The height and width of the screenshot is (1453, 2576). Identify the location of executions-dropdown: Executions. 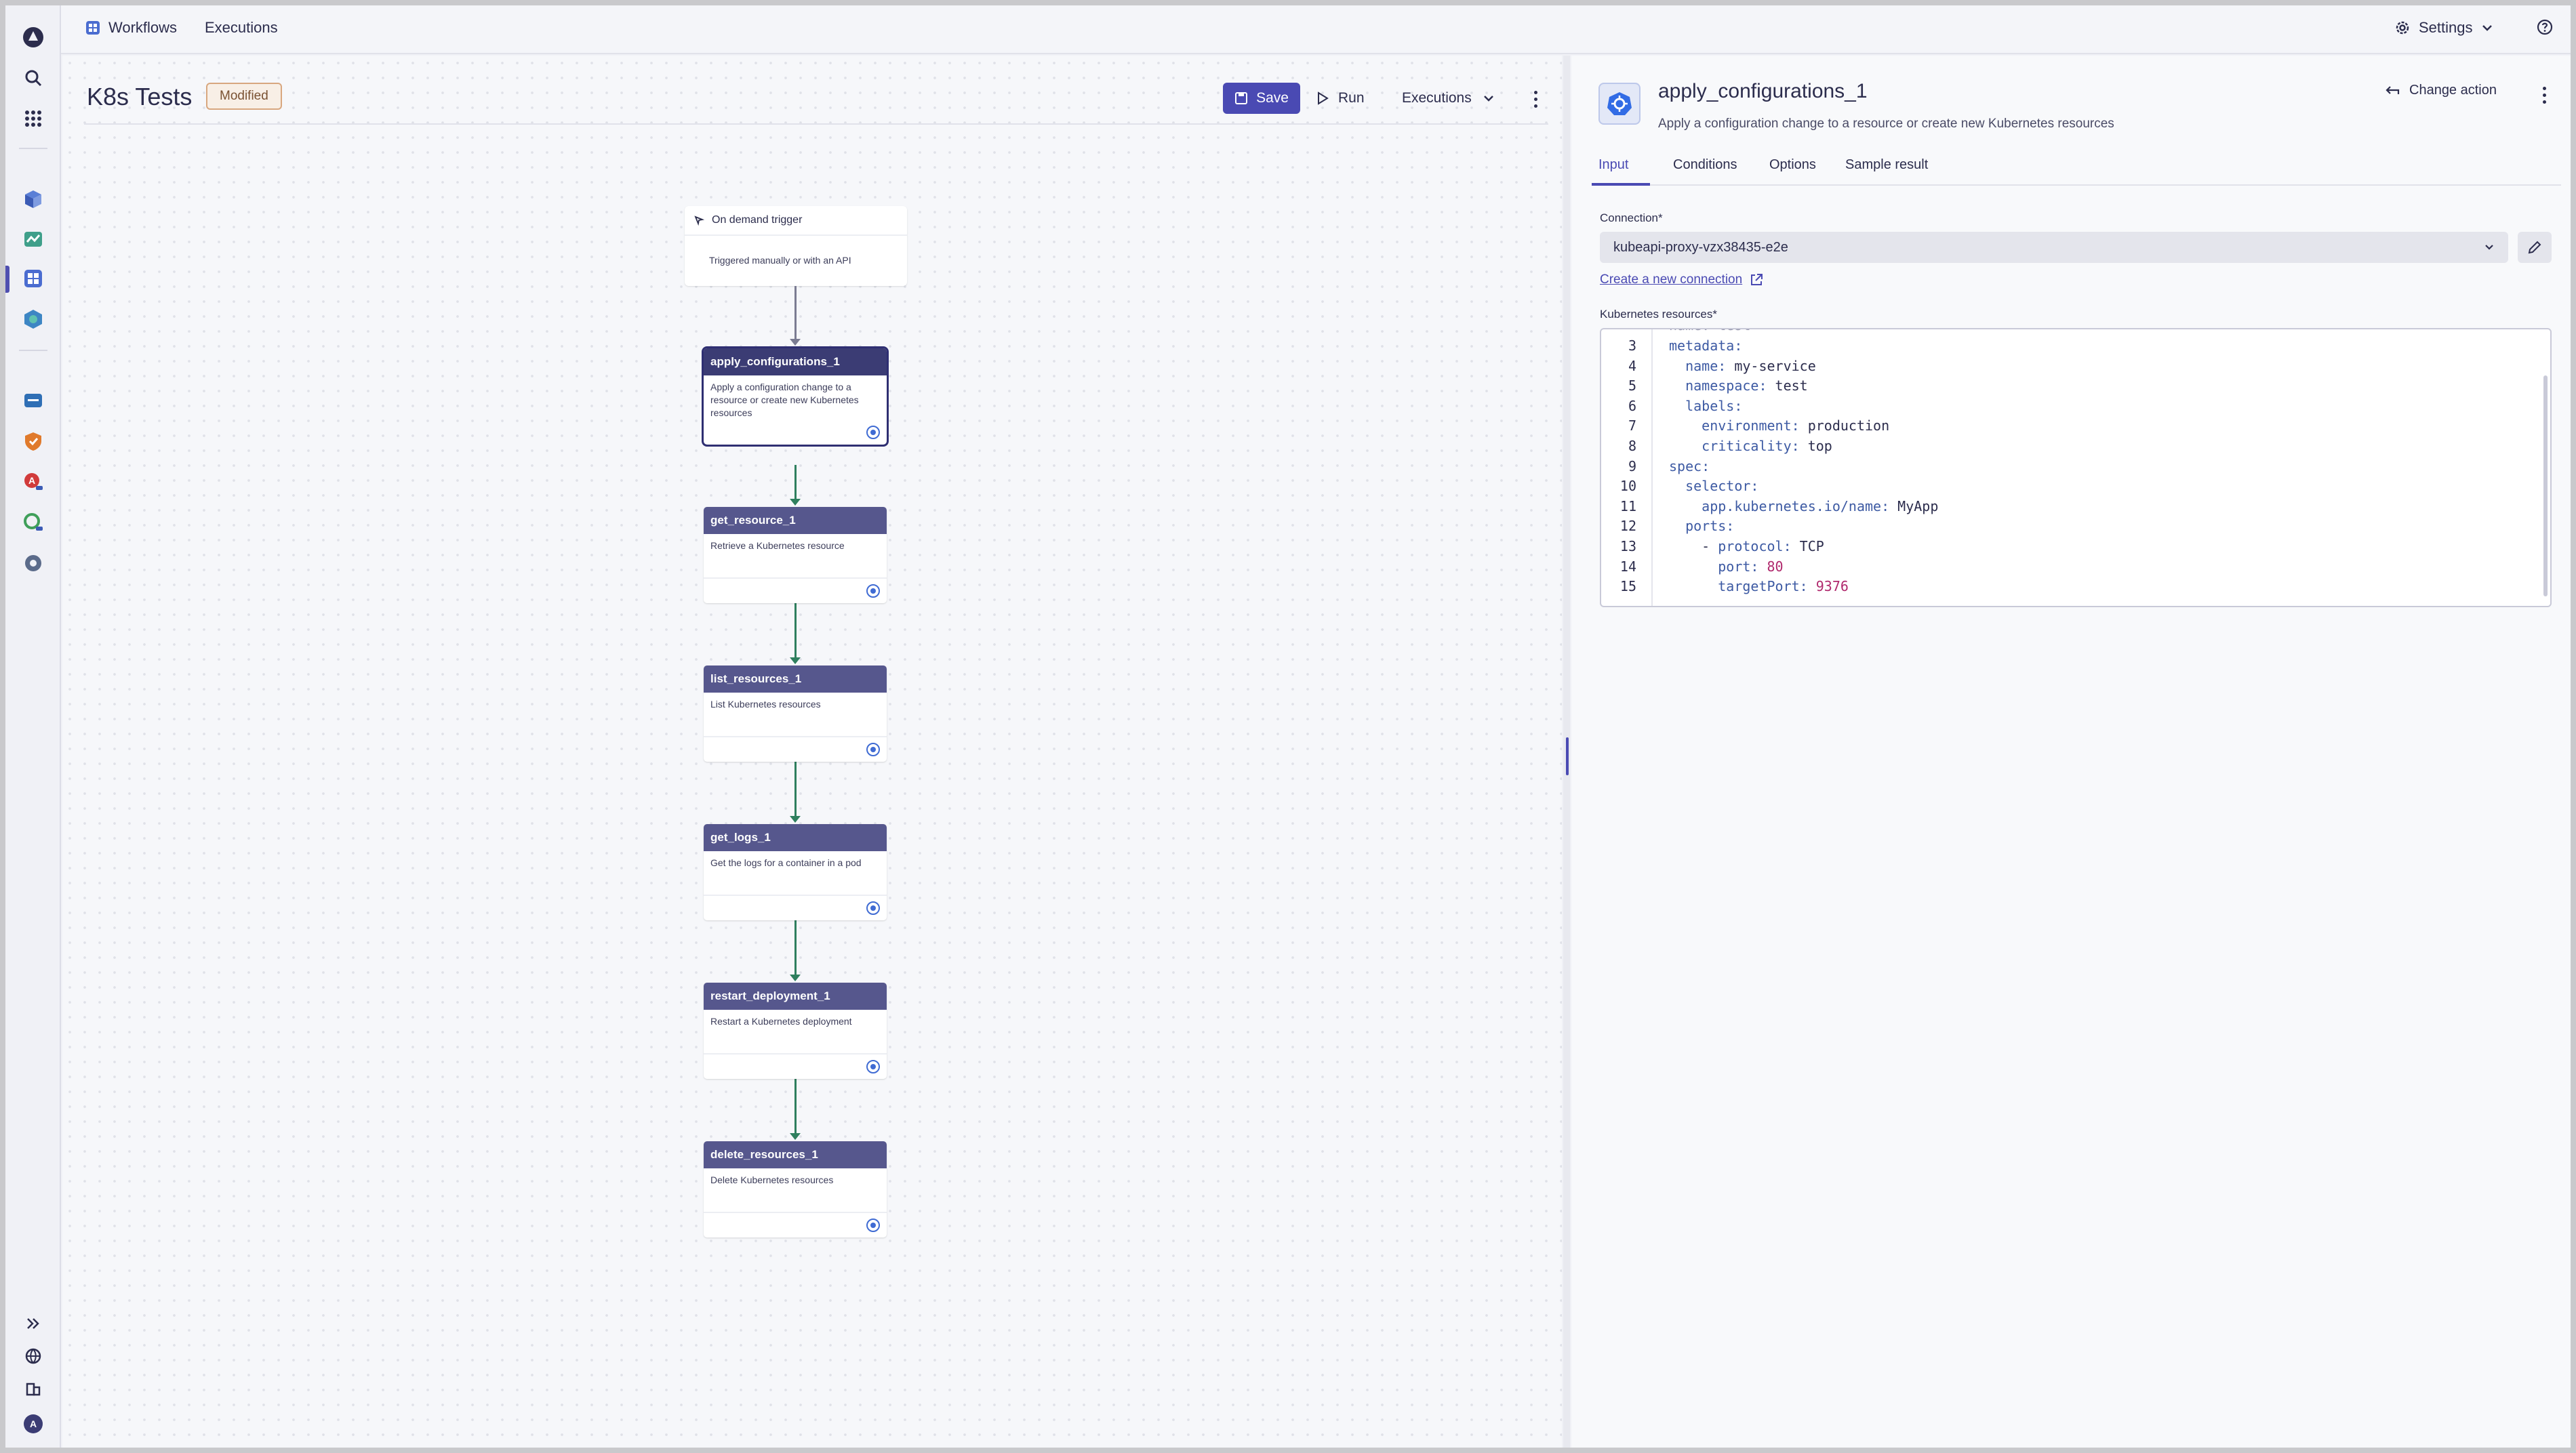
(1448, 99).